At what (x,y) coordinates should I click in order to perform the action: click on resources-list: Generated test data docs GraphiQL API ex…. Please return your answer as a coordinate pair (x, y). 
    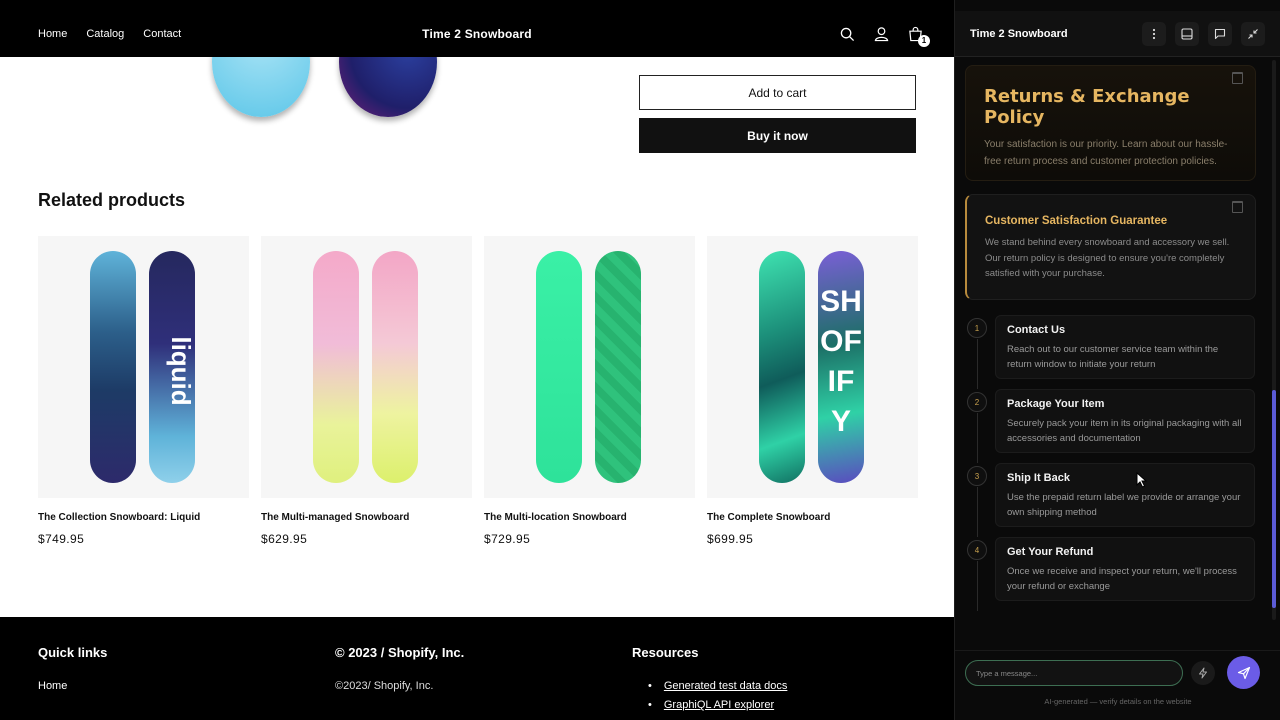
    Looking at the image, I should click on (710, 695).